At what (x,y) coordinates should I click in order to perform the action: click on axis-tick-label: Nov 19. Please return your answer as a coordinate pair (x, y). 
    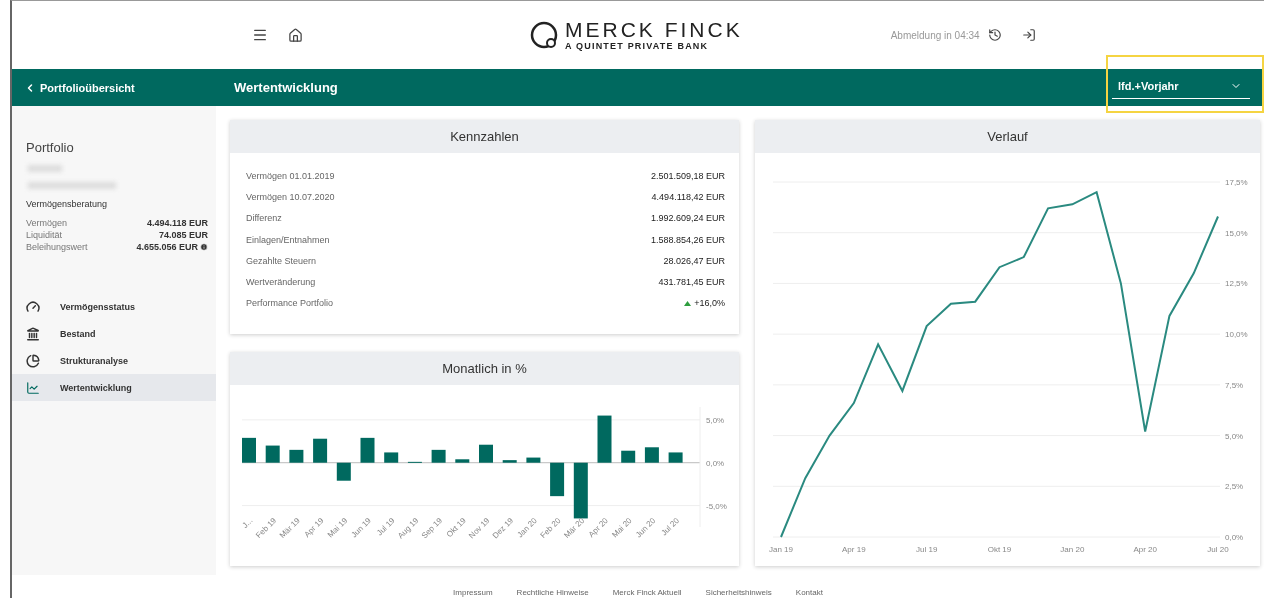
    Looking at the image, I should click on (479, 528).